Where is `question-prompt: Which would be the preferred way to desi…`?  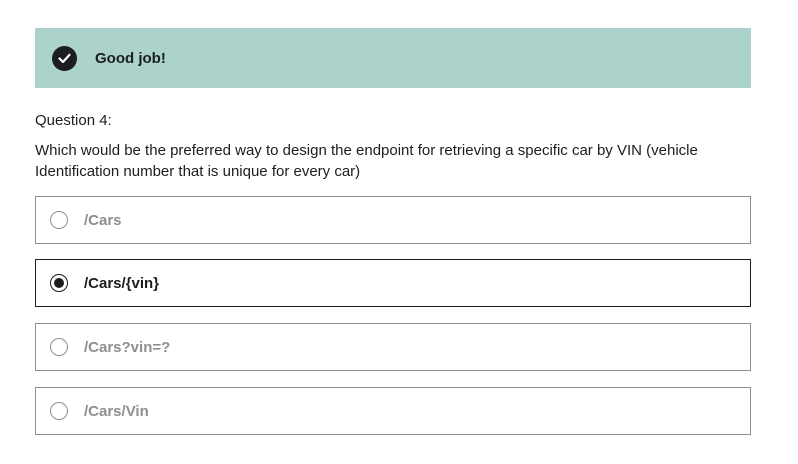
question-prompt: Which would be the preferred way to desi… is located at coordinates (366, 161).